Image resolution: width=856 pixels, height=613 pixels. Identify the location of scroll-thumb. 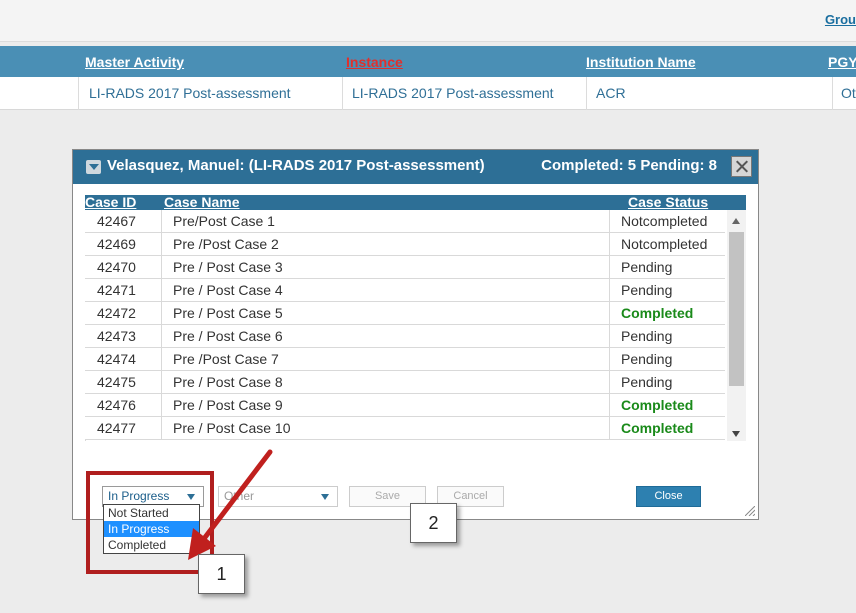
(736, 309).